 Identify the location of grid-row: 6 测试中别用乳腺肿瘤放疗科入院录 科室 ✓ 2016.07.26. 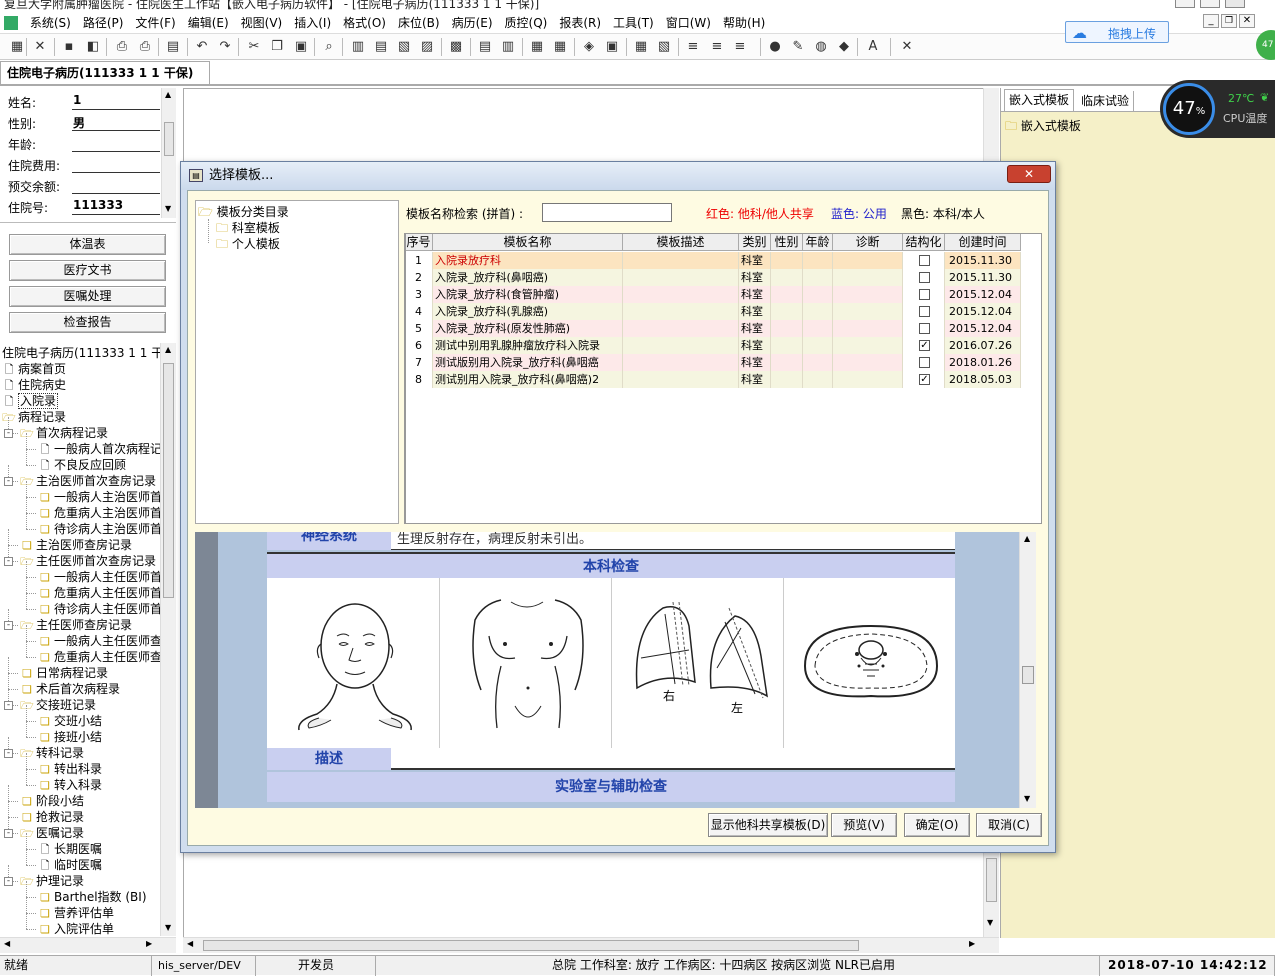
(715, 345).